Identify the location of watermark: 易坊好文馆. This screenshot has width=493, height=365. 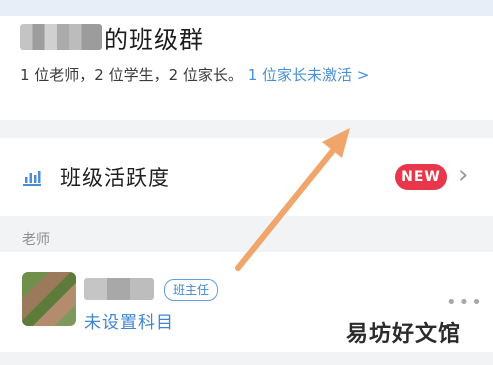
(404, 334).